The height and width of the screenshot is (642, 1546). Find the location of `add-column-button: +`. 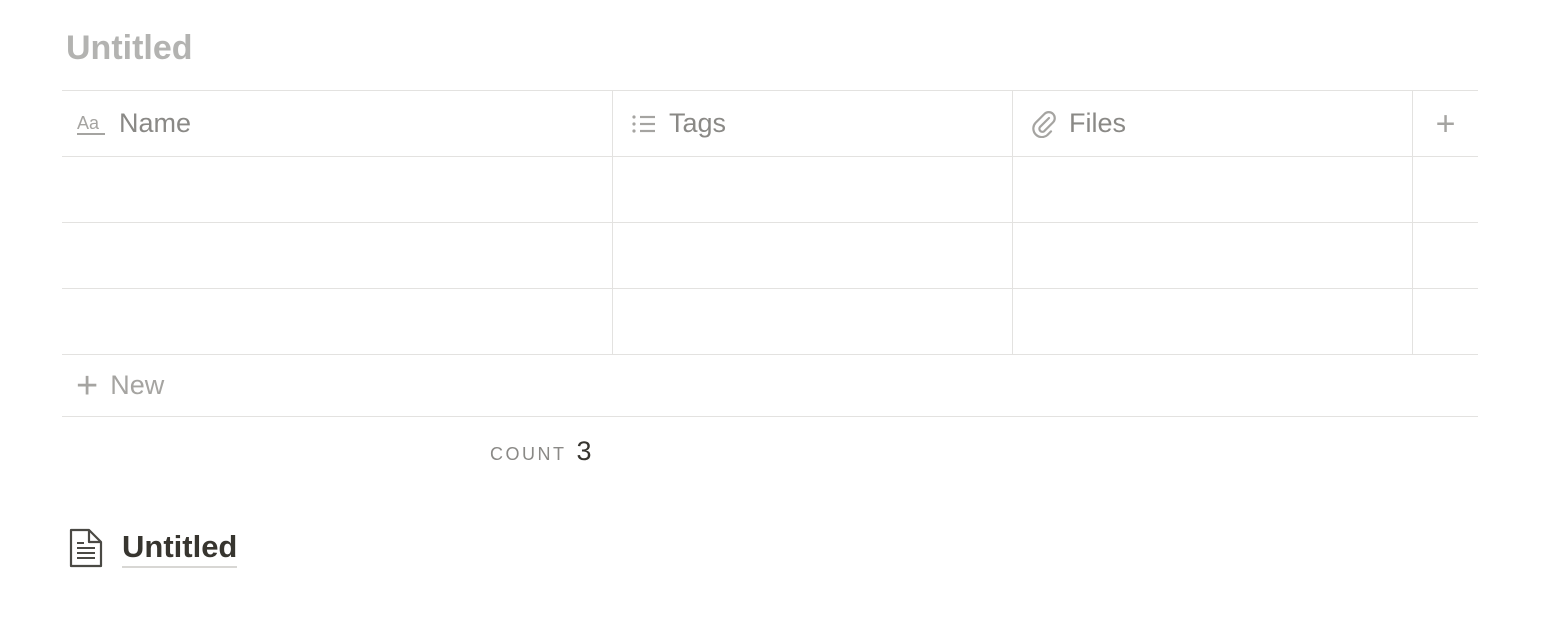

add-column-button: + is located at coordinates (1445, 123).